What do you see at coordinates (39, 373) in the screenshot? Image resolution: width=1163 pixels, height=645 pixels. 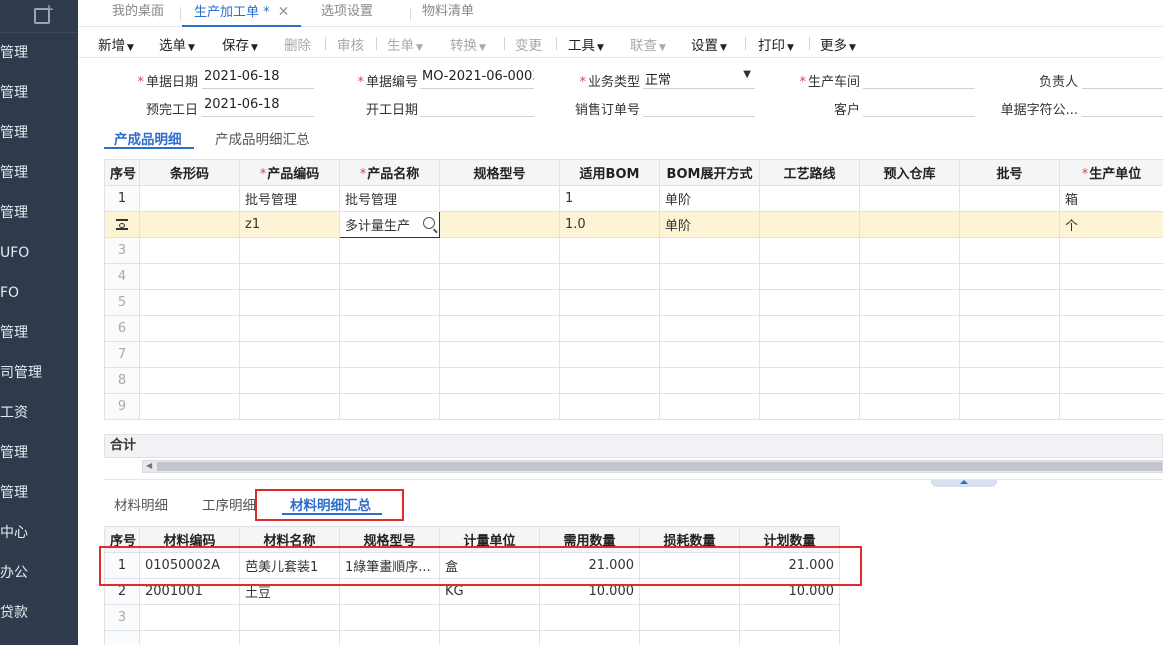 I see `sidebar-item: 司管理` at bounding box center [39, 373].